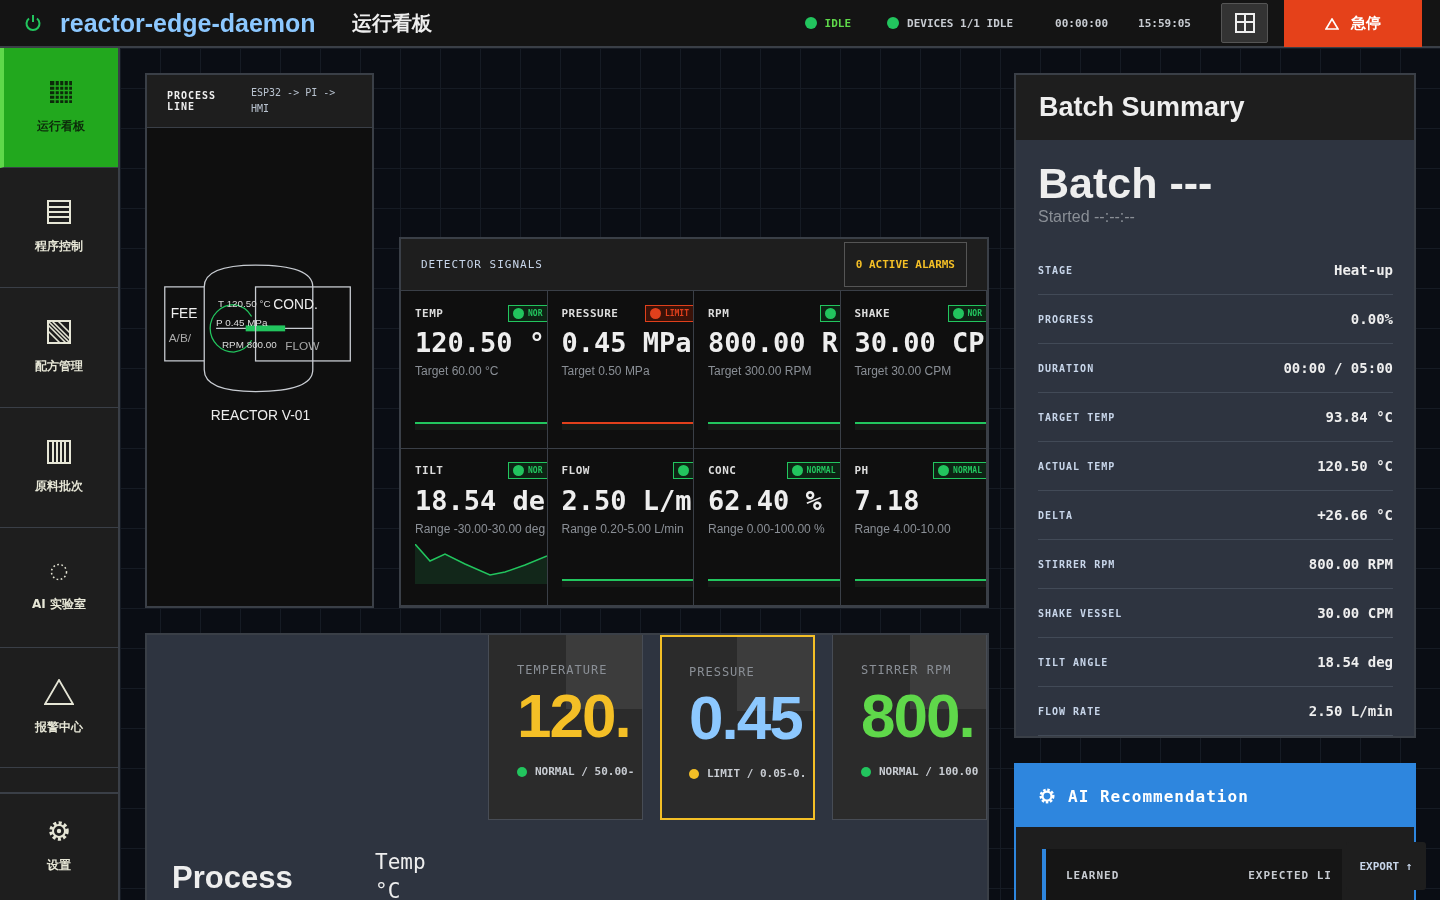  I want to click on status-label: IDLE, so click(838, 23).